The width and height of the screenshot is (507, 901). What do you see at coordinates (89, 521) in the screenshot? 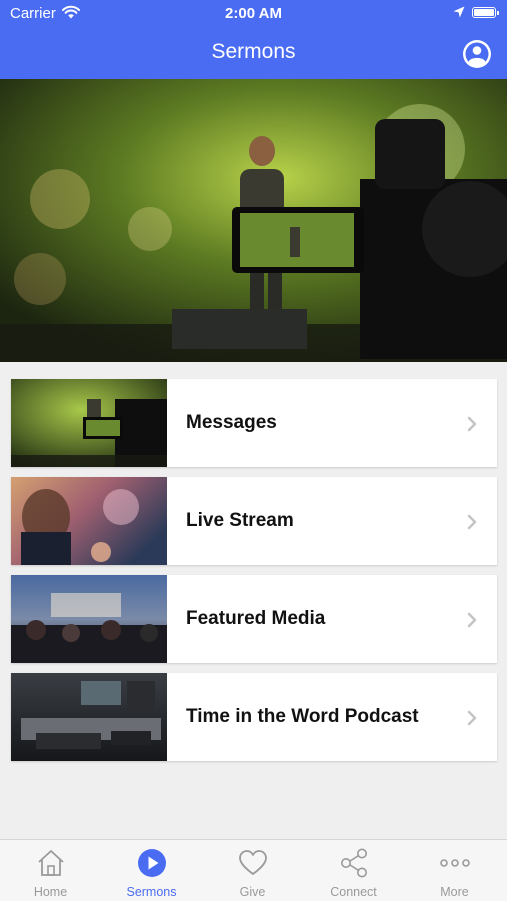
I see `live-stream-thumbnail` at bounding box center [89, 521].